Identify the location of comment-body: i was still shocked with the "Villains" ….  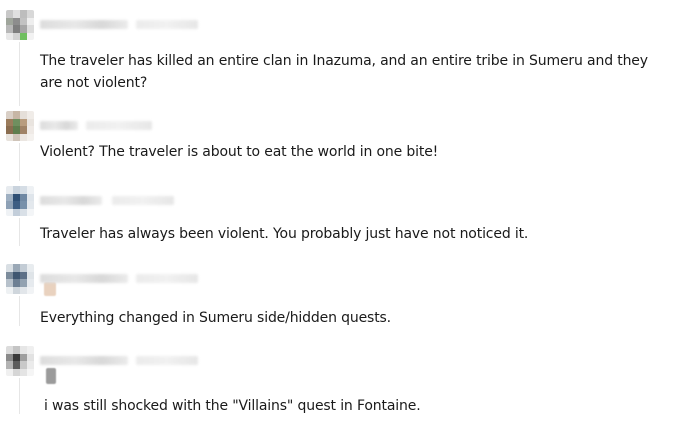
(232, 406).